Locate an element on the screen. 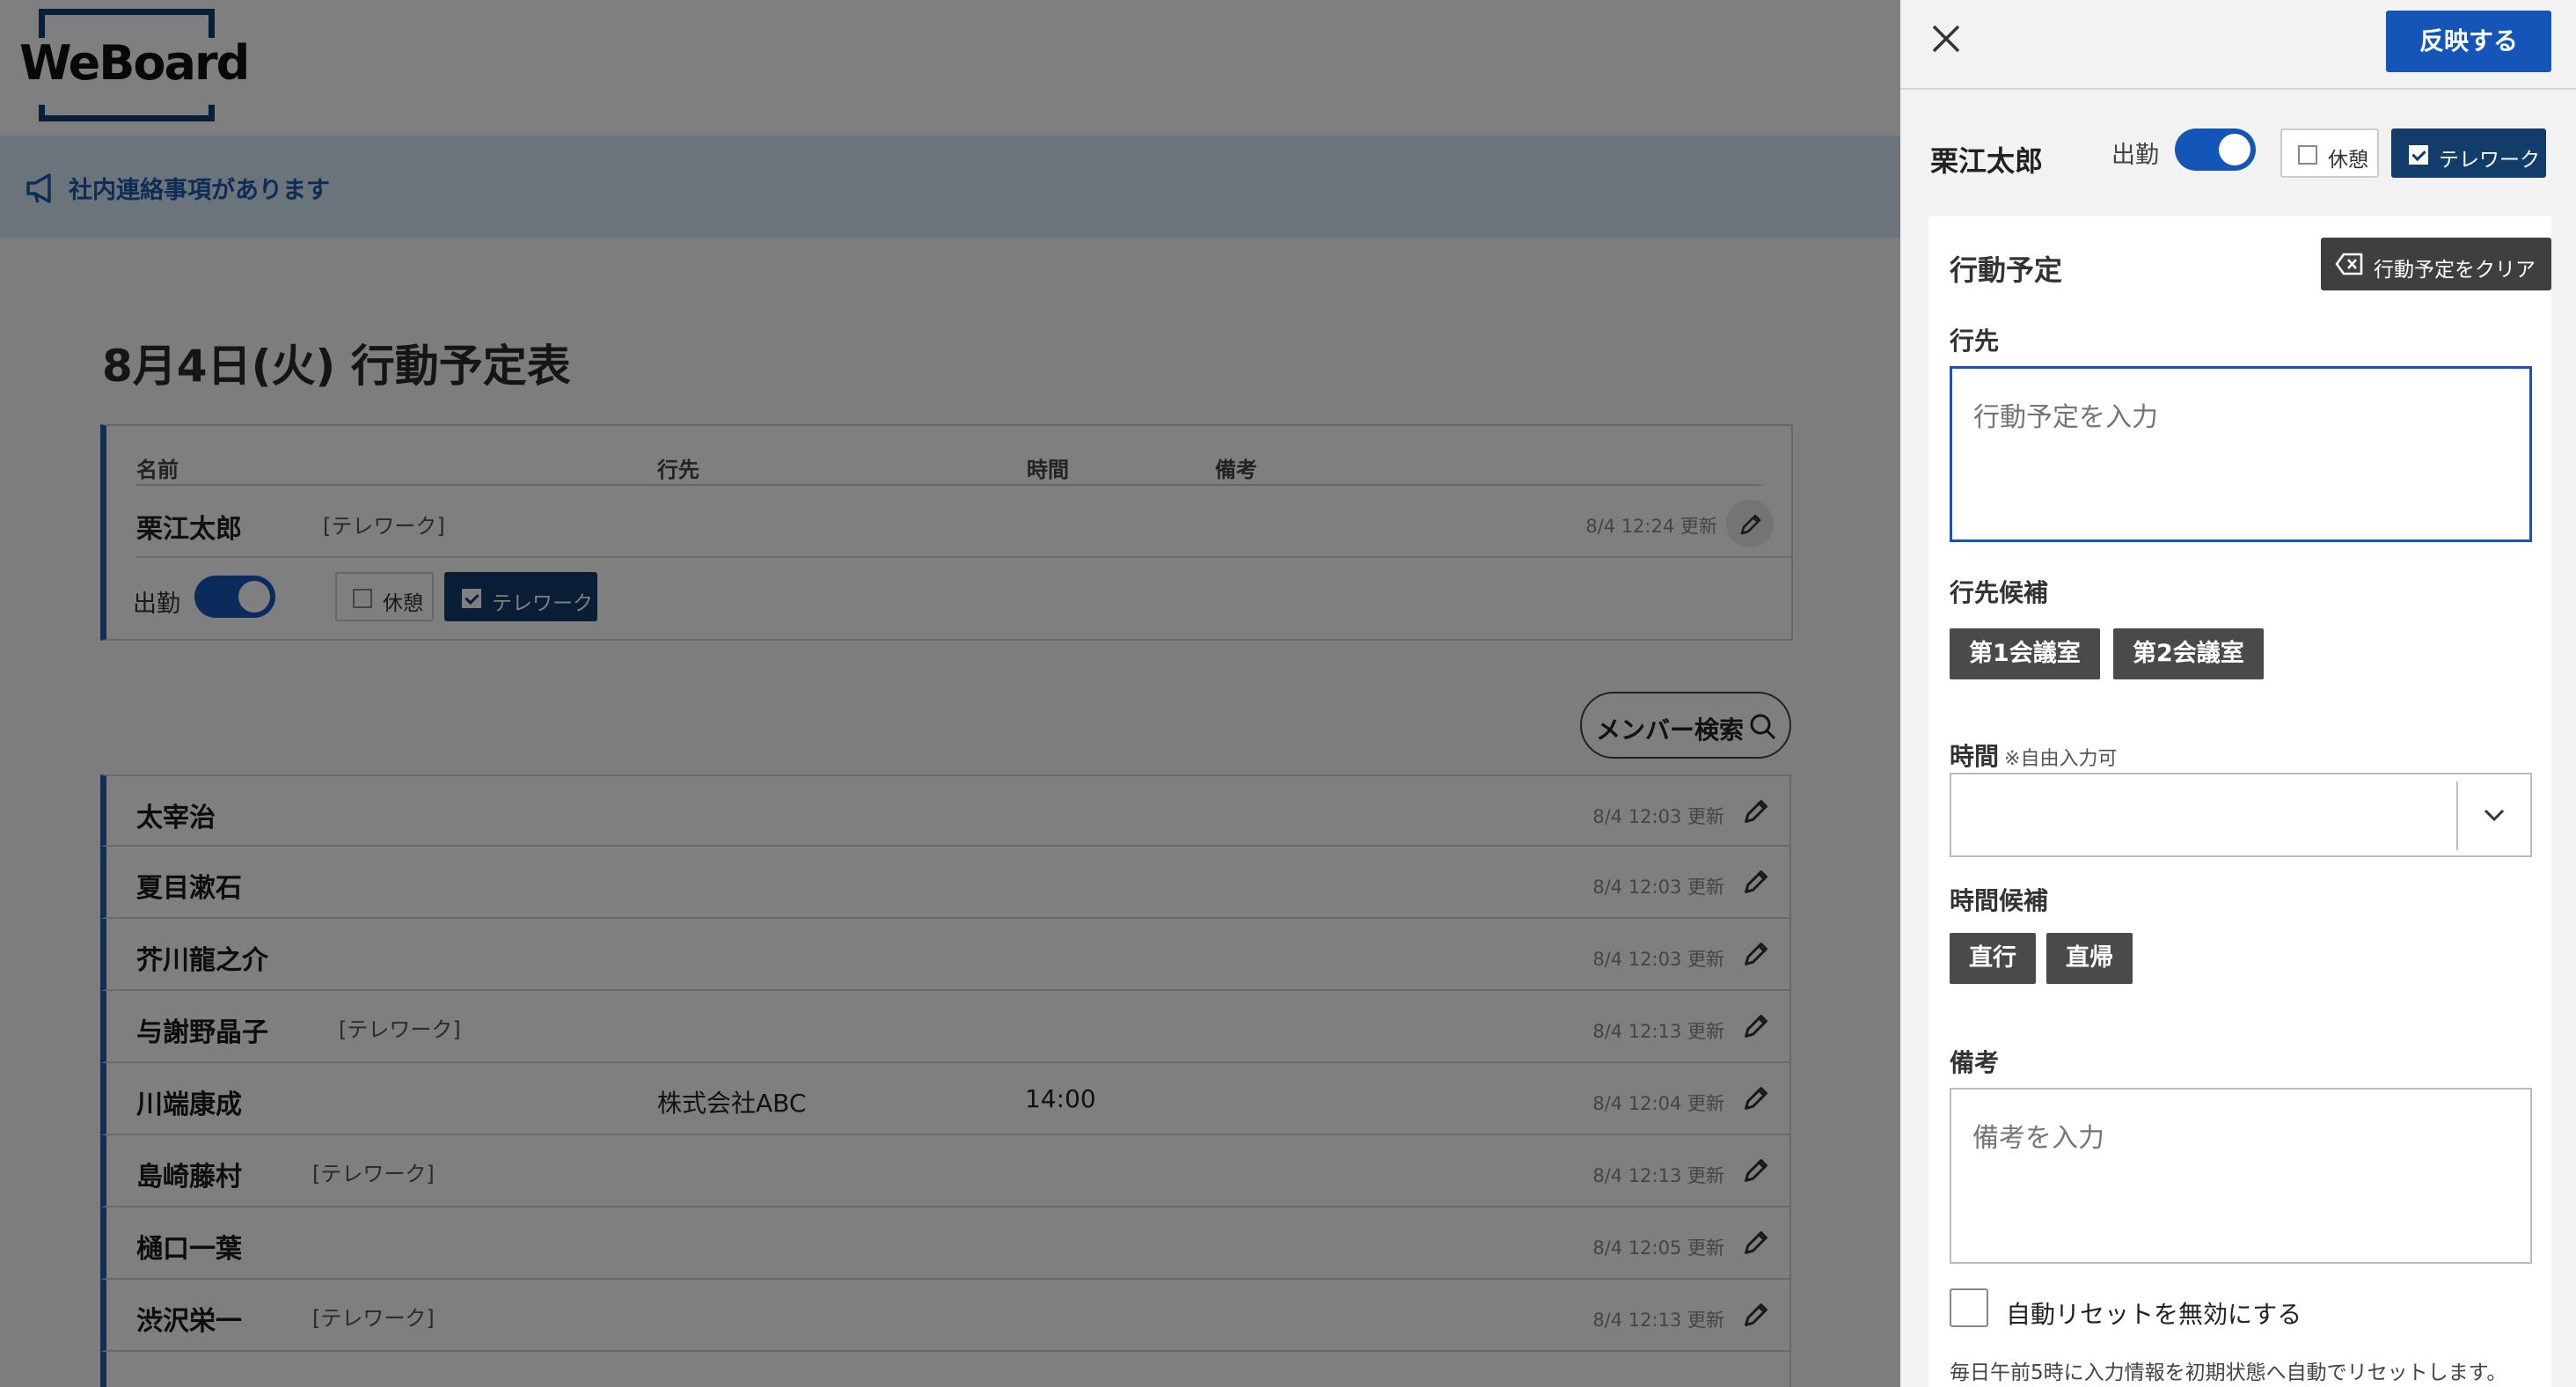 Image resolution: width=2576 pixels, height=1387 pixels. auto-reset-note: 毎日午前5時に入力情報を初期状態へ自動でリセットします。 is located at coordinates (2228, 1372).